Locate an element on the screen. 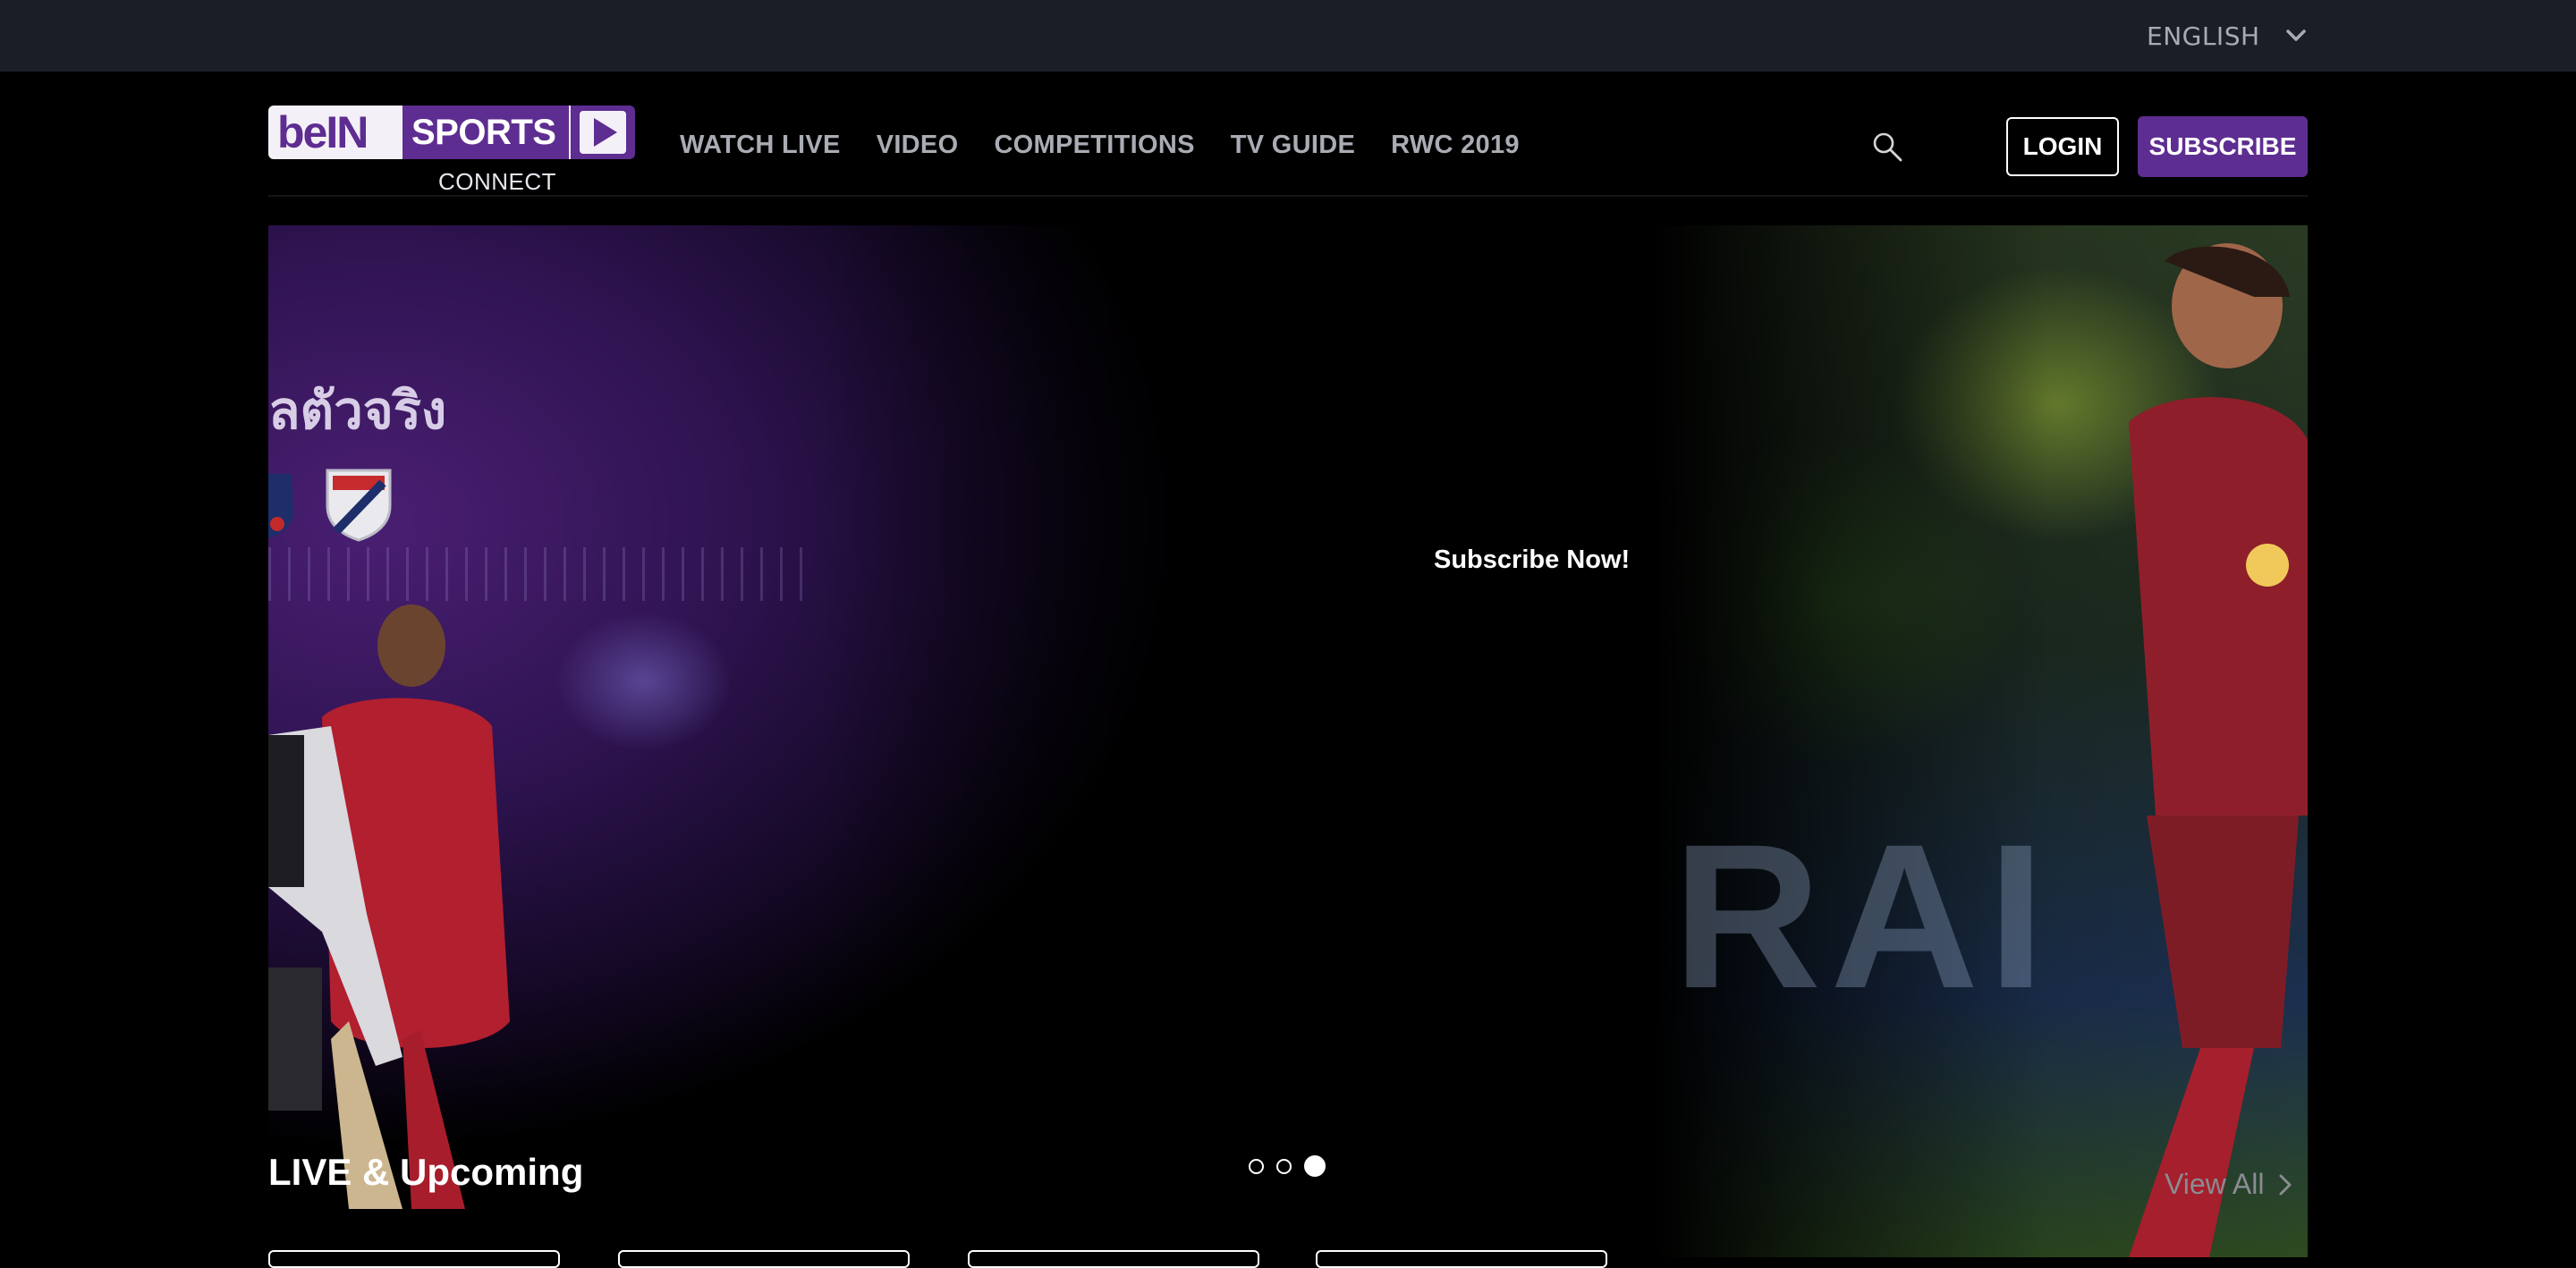 The image size is (2576, 1268). logo-sports-text: SPORTS is located at coordinates (483, 132).